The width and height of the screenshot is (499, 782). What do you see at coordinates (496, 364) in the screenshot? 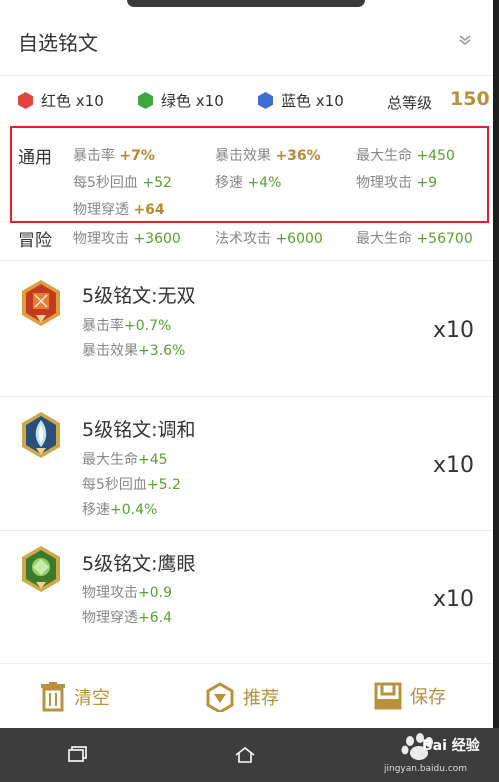
I see `screen-edge` at bounding box center [496, 364].